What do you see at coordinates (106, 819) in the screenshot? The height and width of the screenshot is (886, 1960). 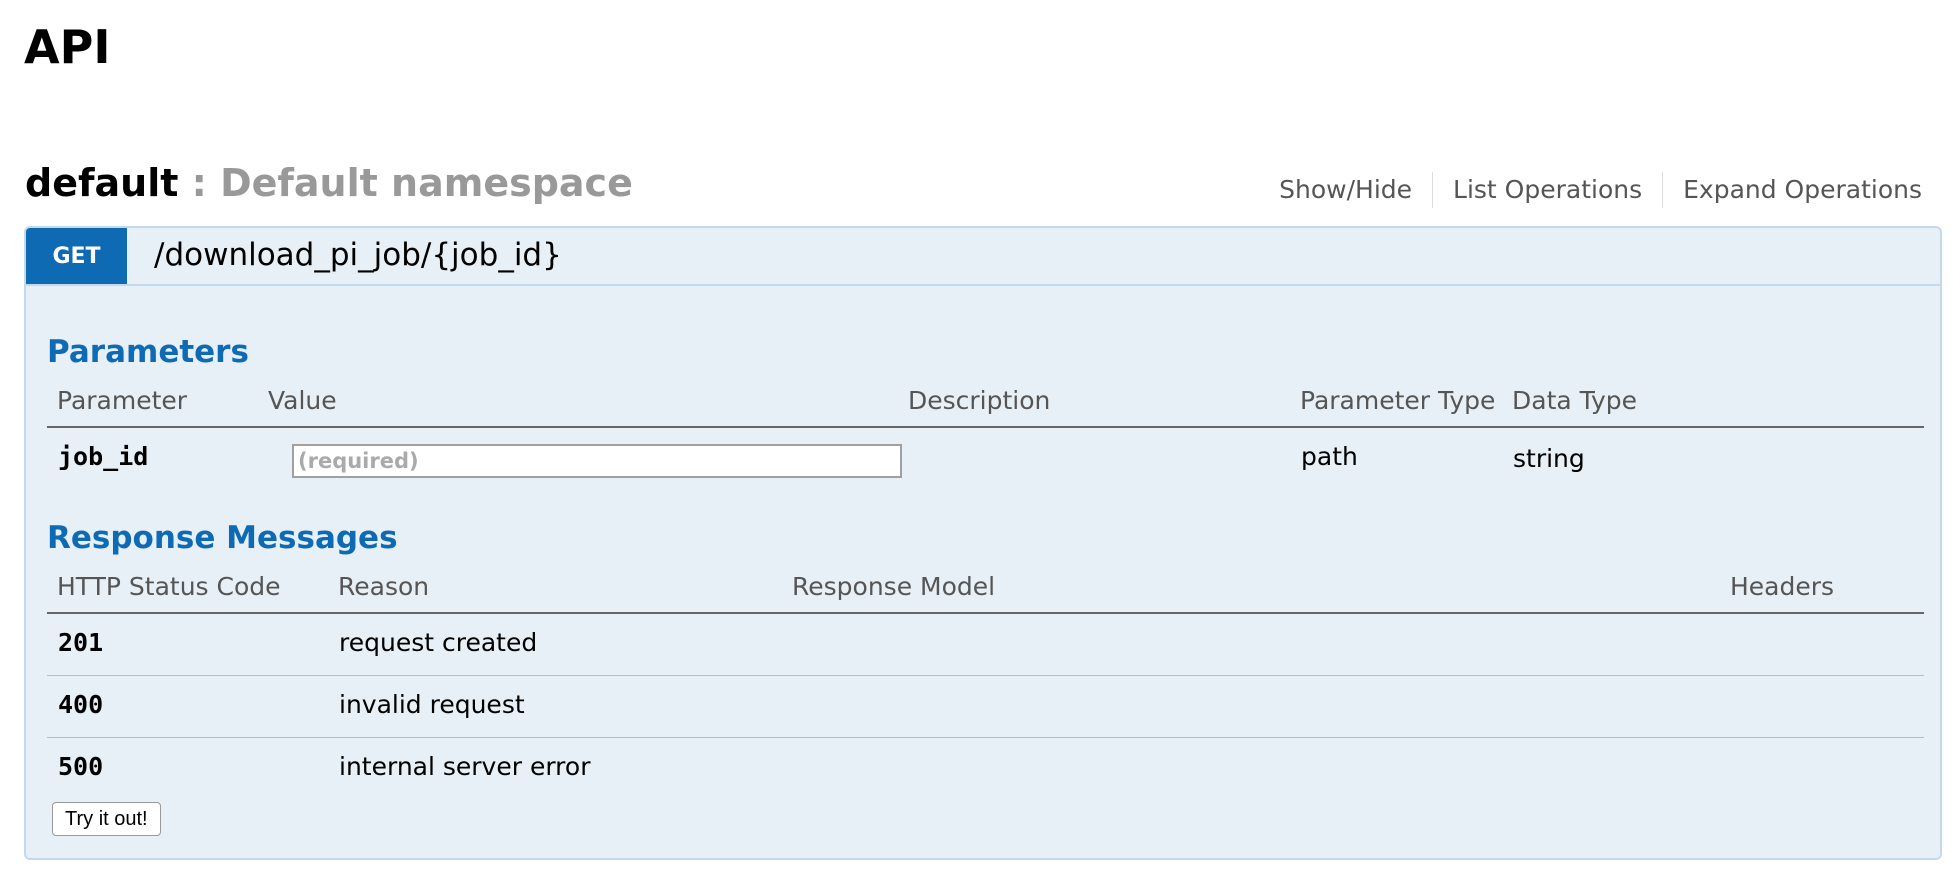 I see `try-it-out-button: Try it out!` at bounding box center [106, 819].